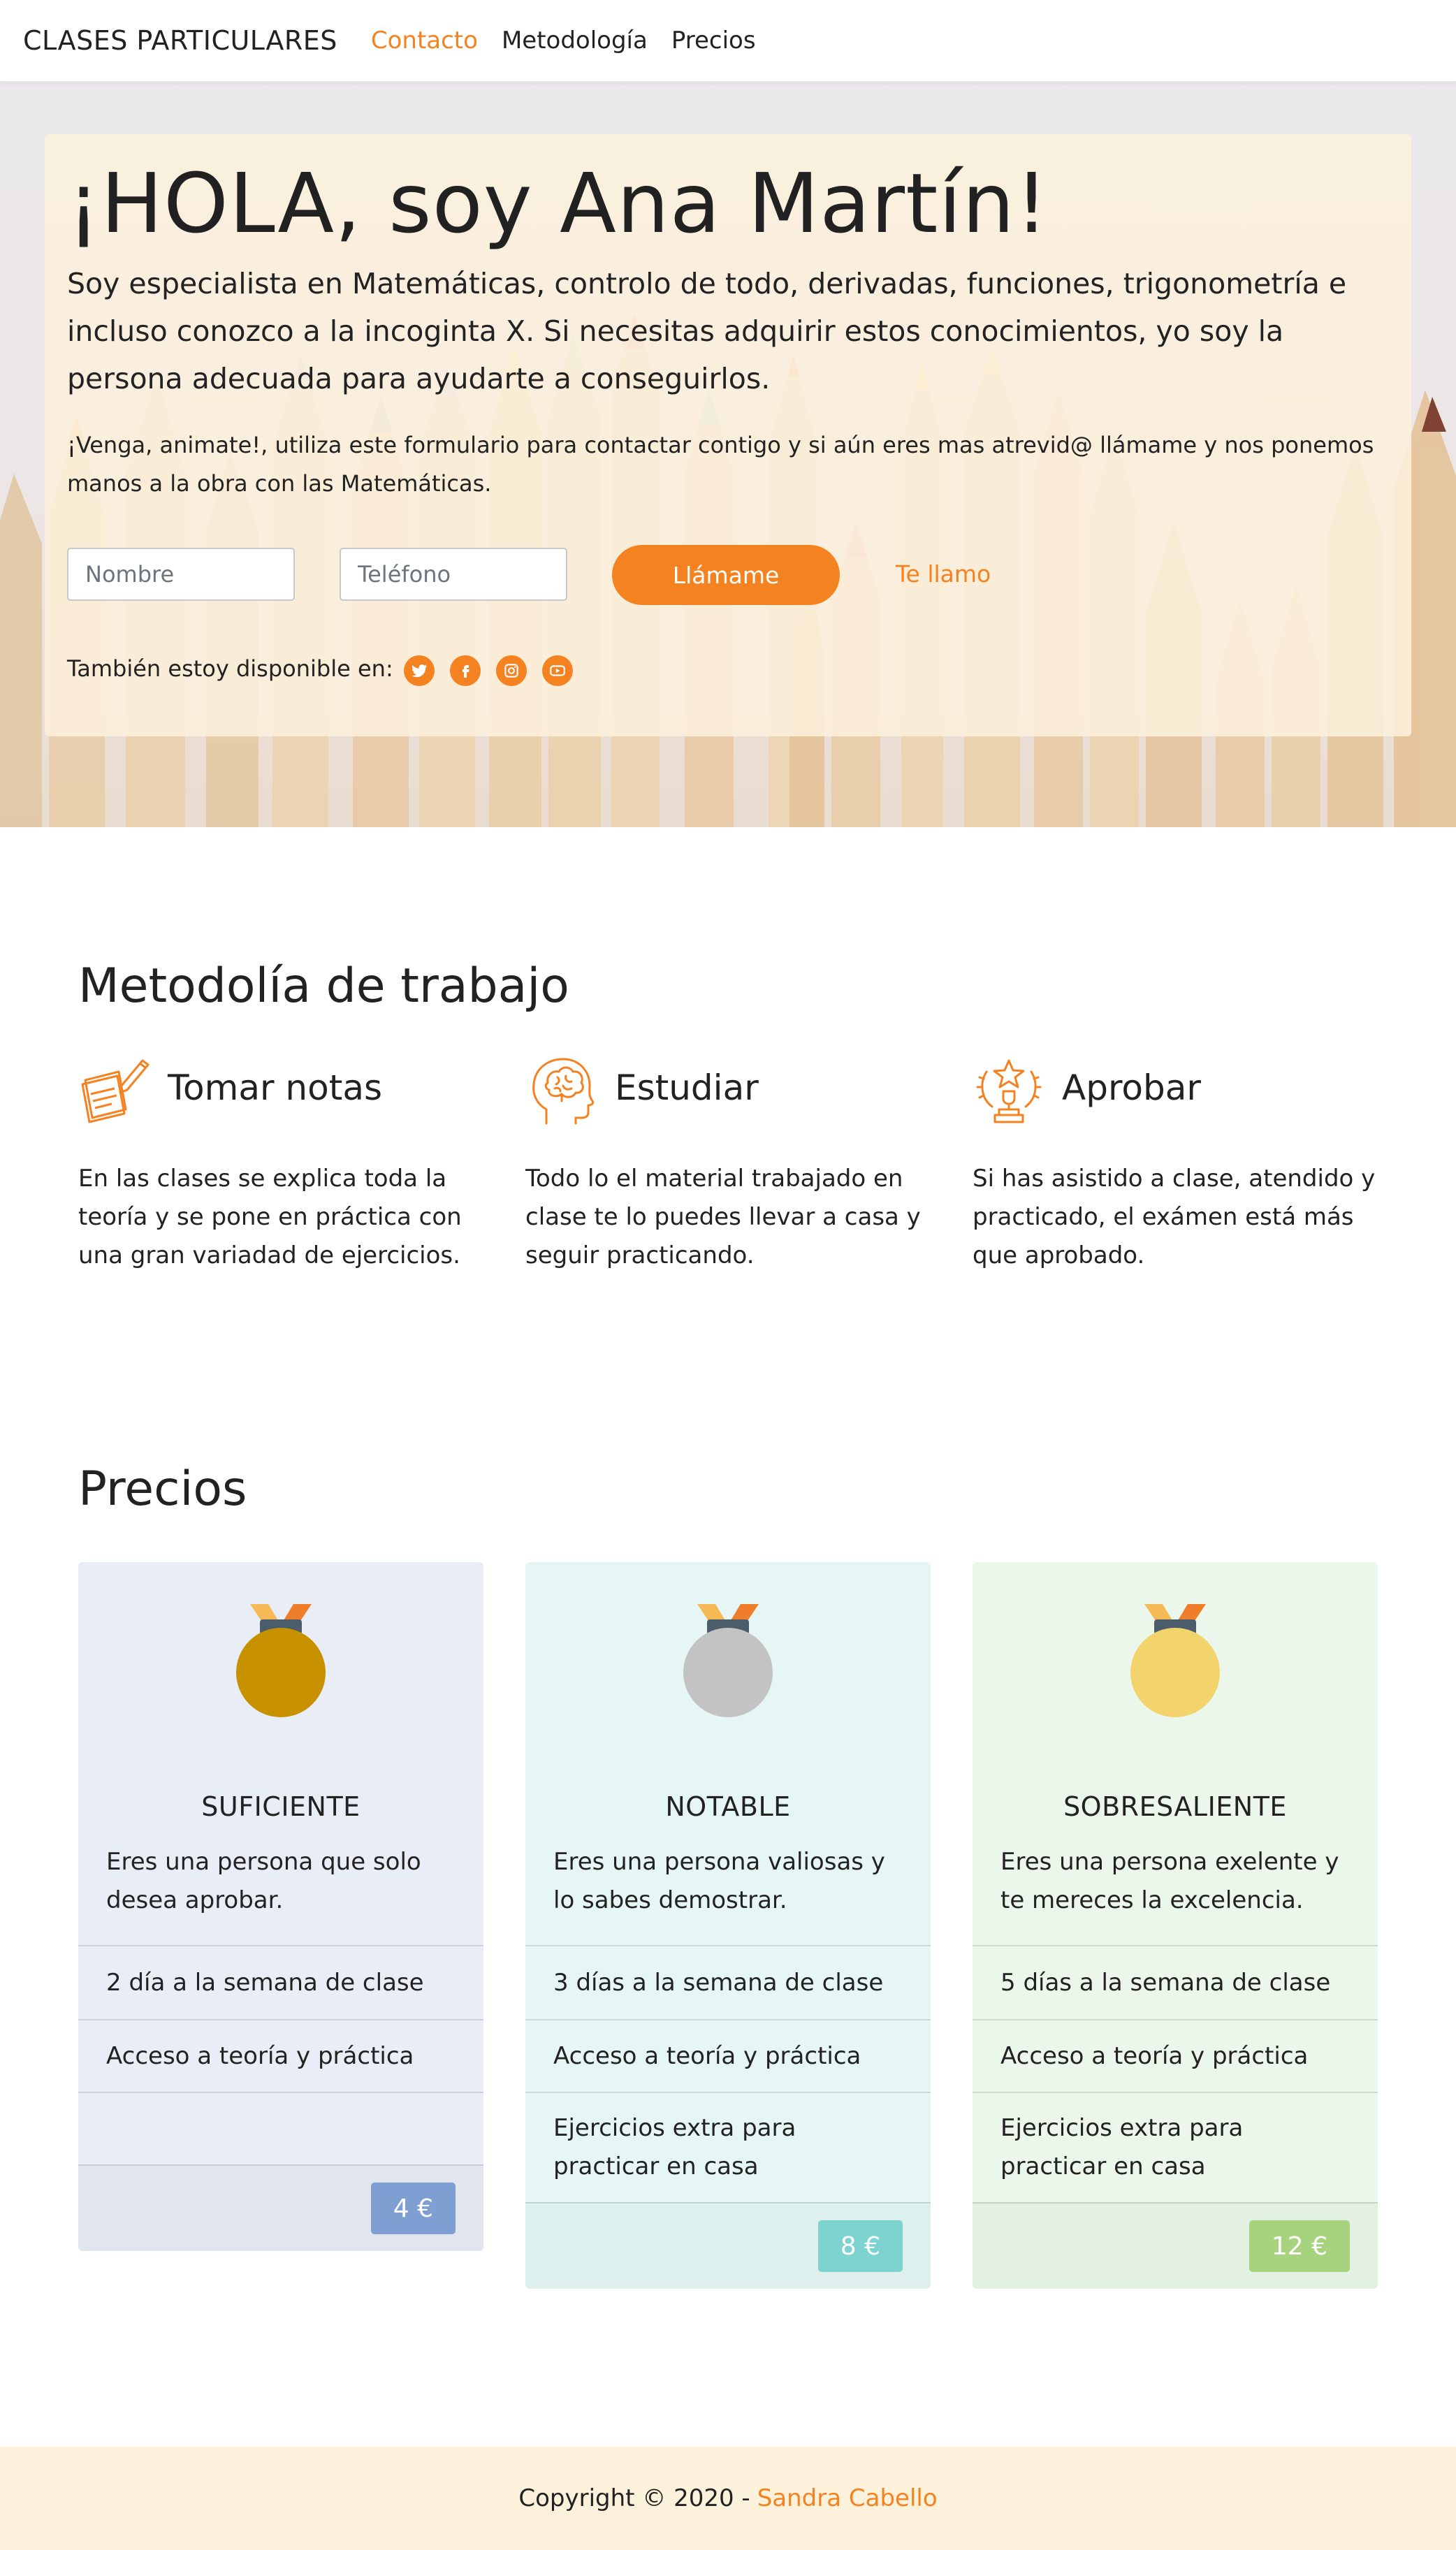  I want to click on call-me-button: Llámame, so click(726, 575).